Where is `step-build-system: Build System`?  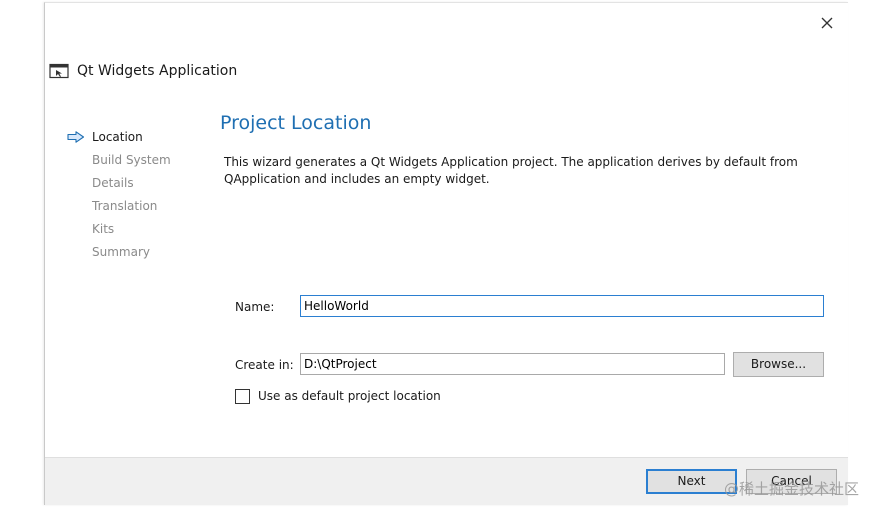
step-build-system: Build System is located at coordinates (145, 162).